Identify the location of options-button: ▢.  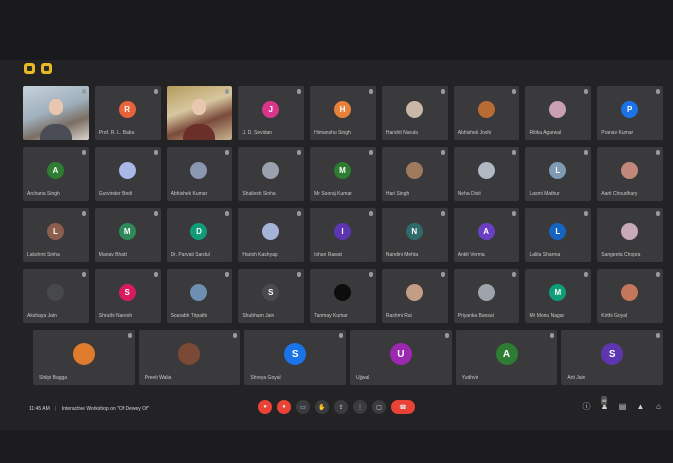
(379, 407).